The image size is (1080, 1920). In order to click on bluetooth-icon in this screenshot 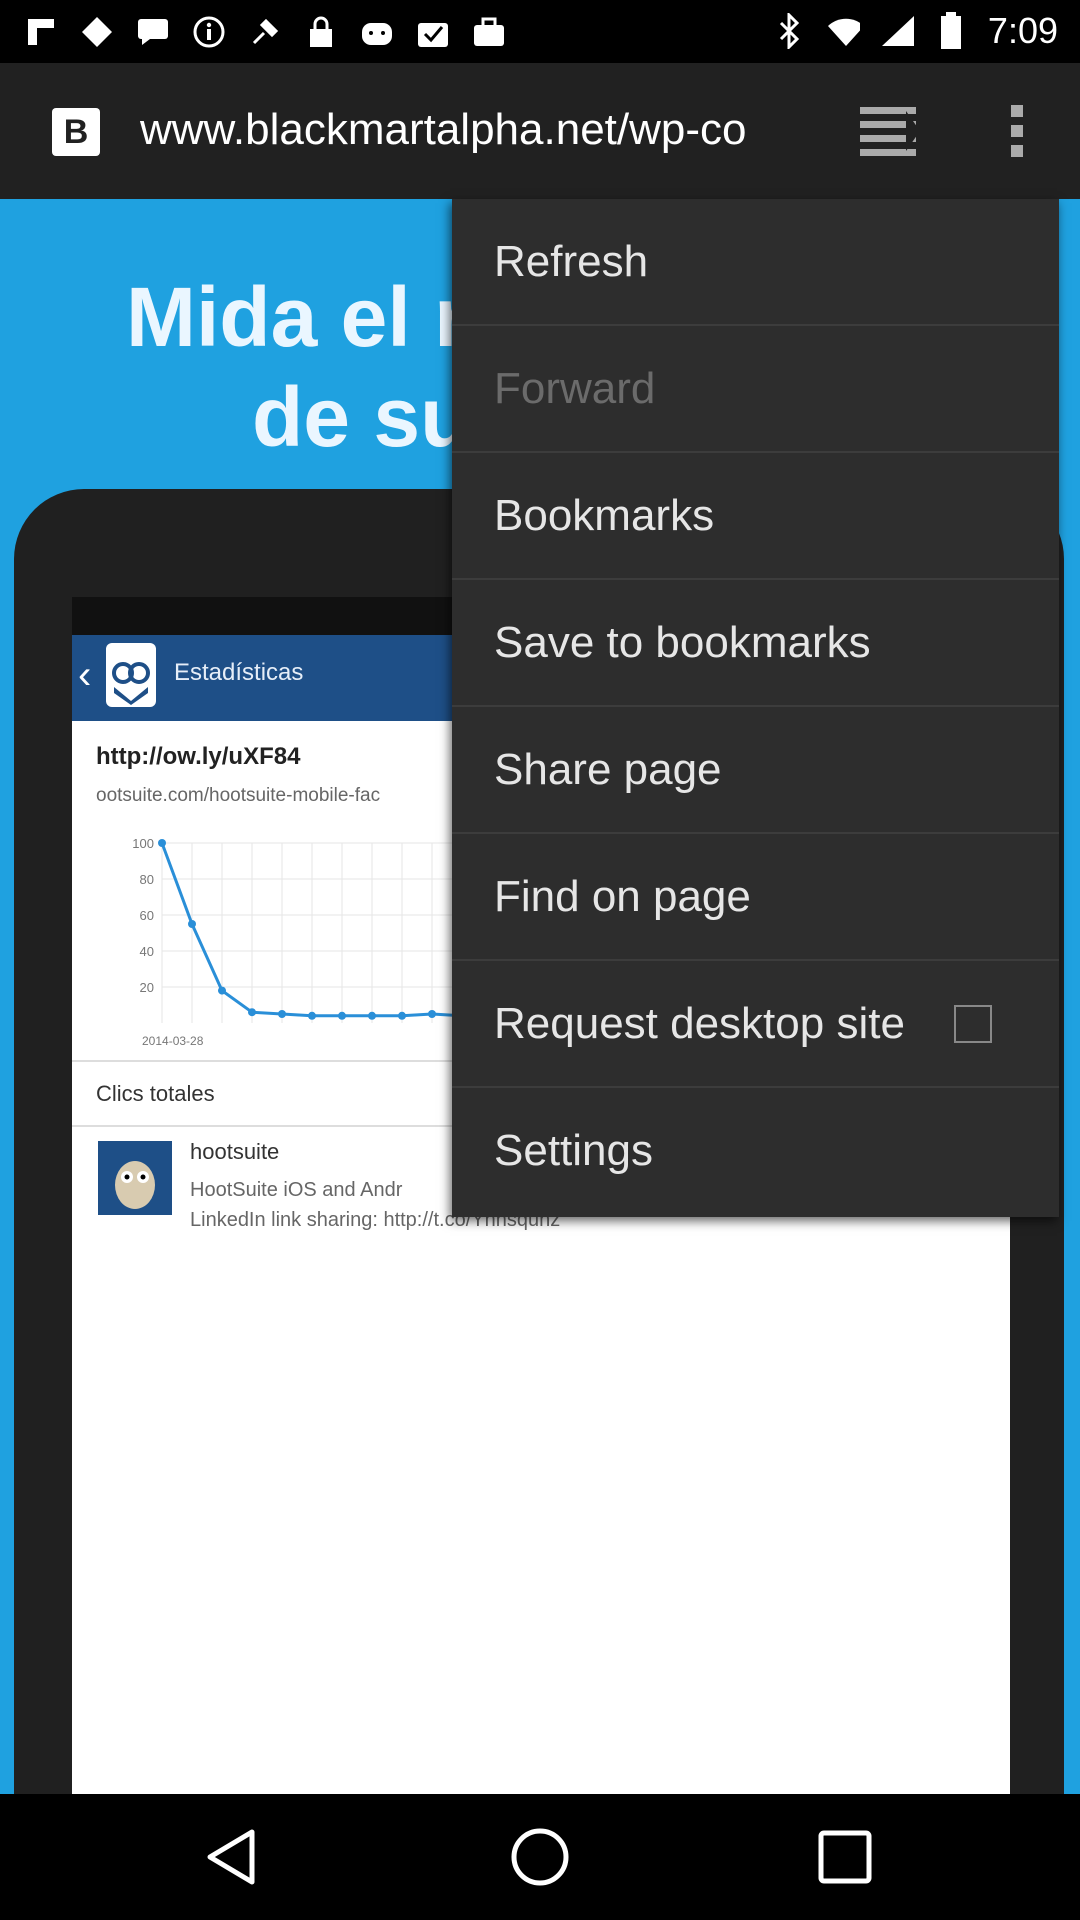, I will do `click(789, 31)`.